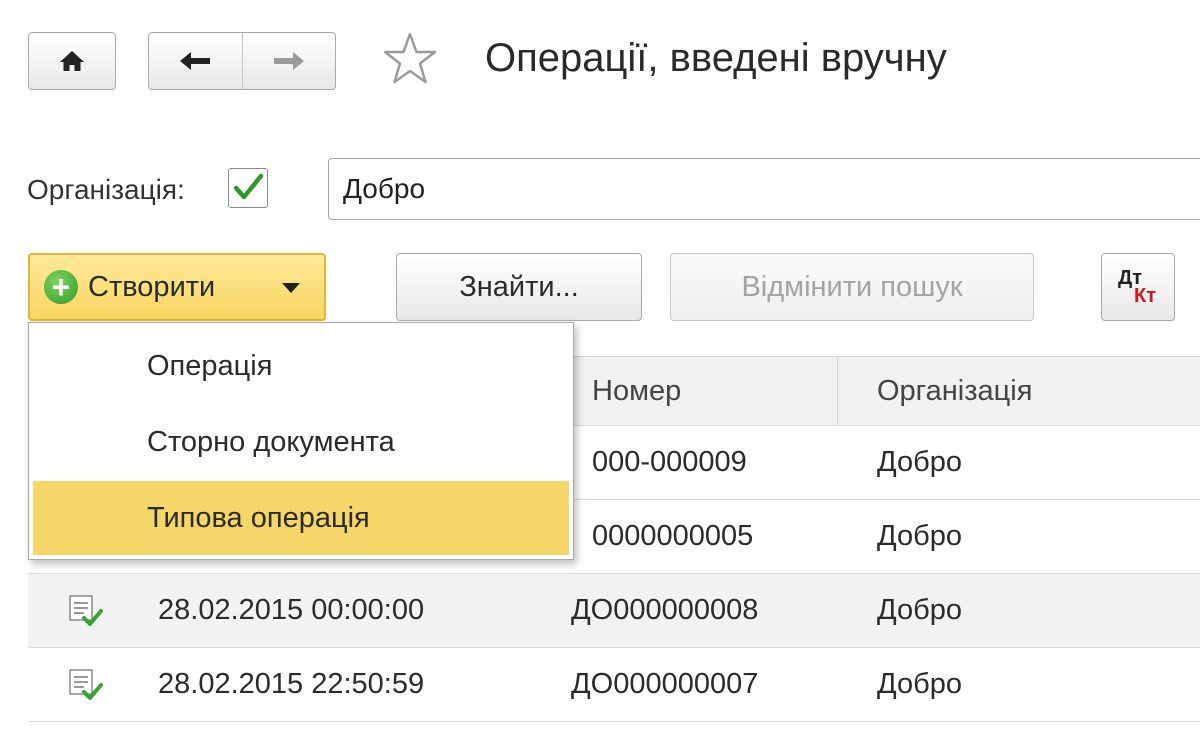  I want to click on page-title: Операції, введені вручну, so click(716, 58).